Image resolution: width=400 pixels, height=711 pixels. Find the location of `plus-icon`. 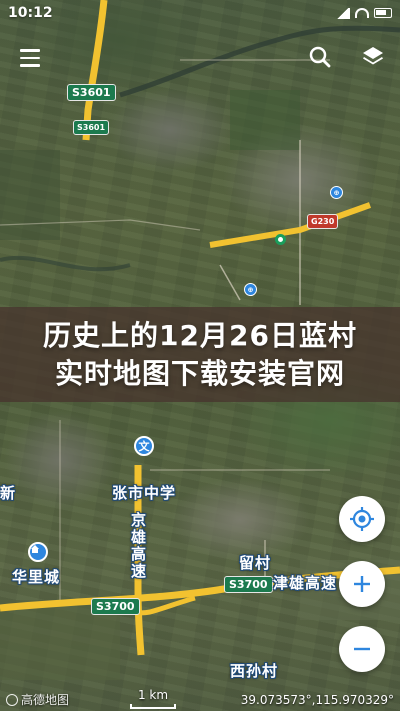

plus-icon is located at coordinates (362, 584).